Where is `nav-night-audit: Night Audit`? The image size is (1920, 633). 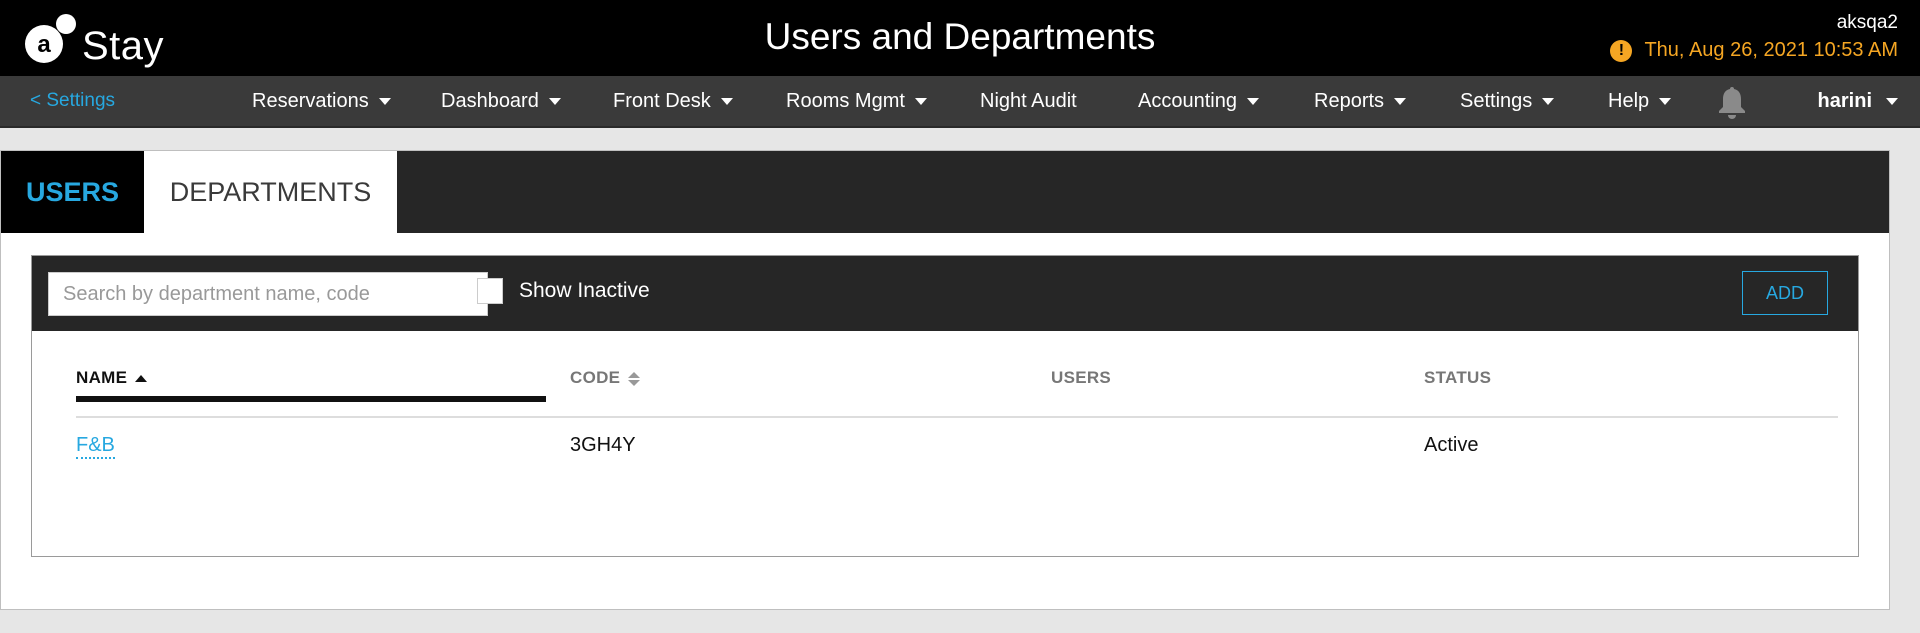
nav-night-audit: Night Audit is located at coordinates (1028, 101).